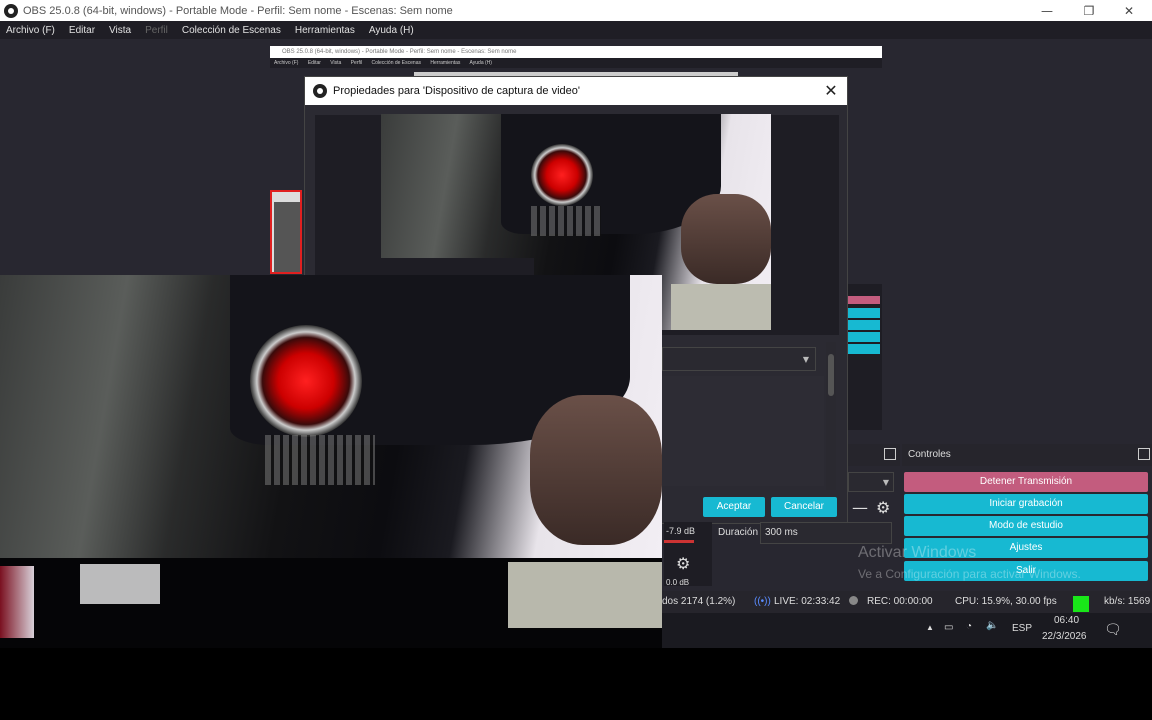 Image resolution: width=1152 pixels, height=720 pixels. I want to click on audio-mixer-fragment: -7.9 dB ⚙ 0.0 dB, so click(688, 554).